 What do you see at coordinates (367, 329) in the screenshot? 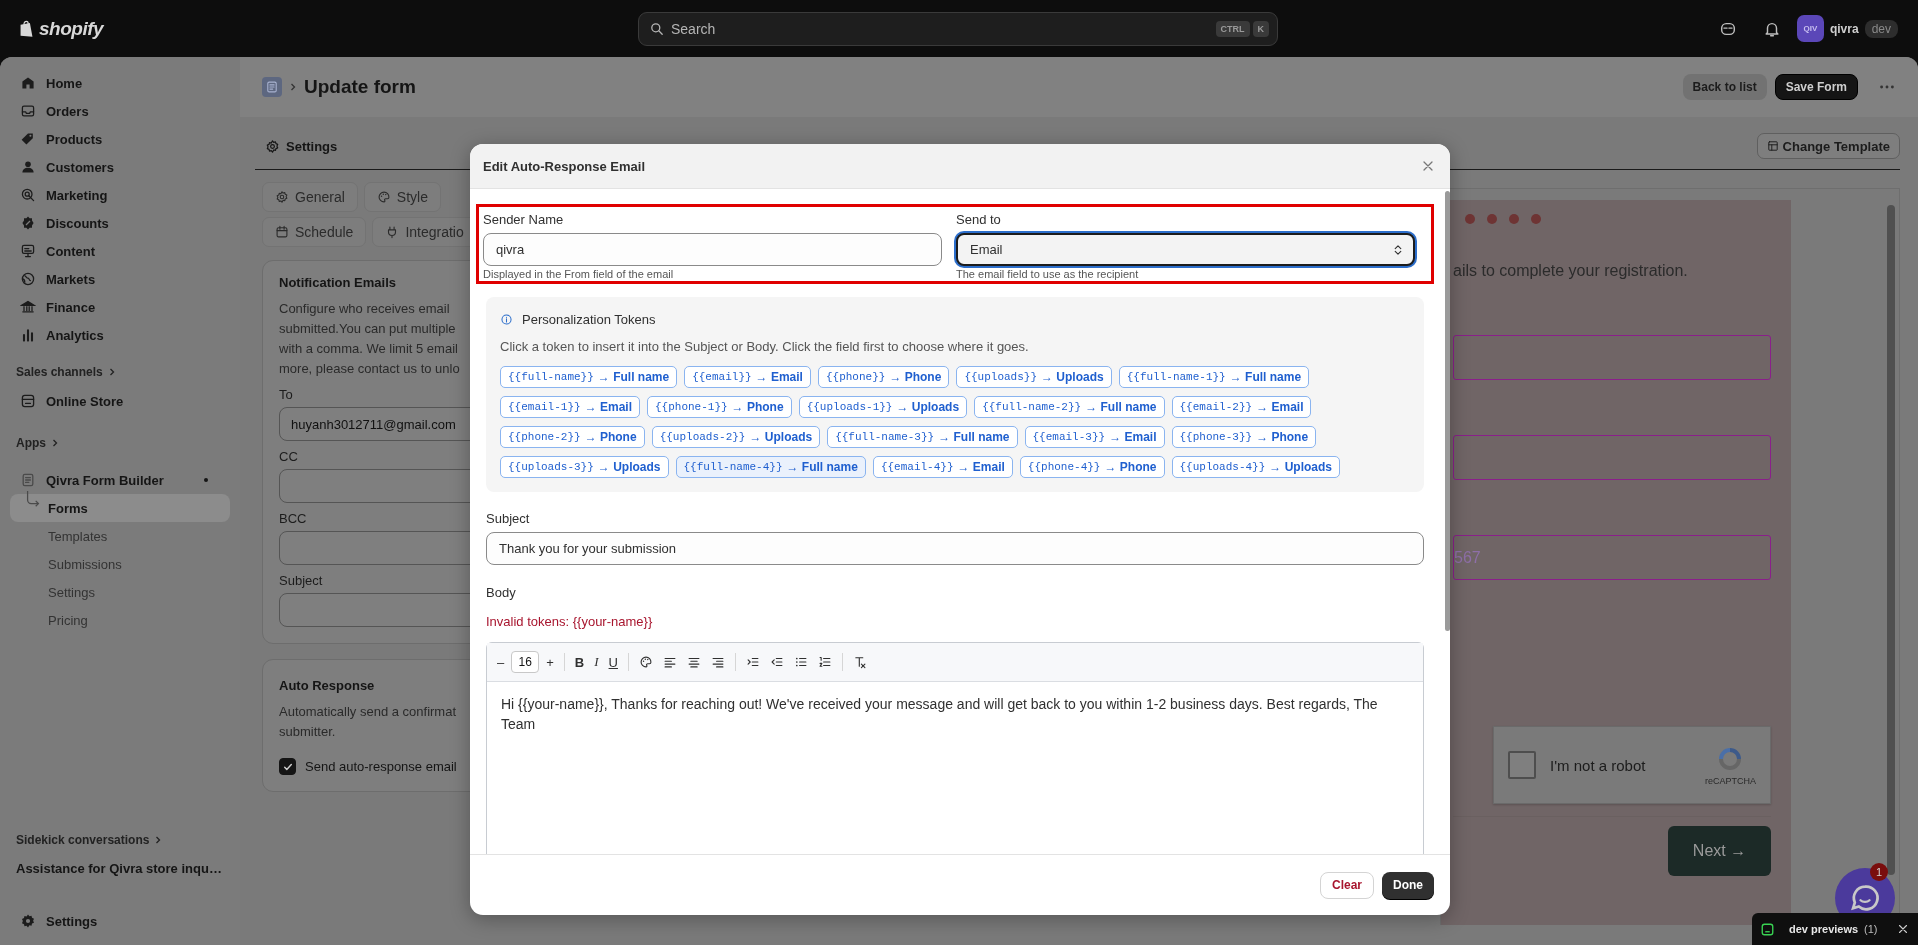
I see `description-text: submitted.You can put multiple` at bounding box center [367, 329].